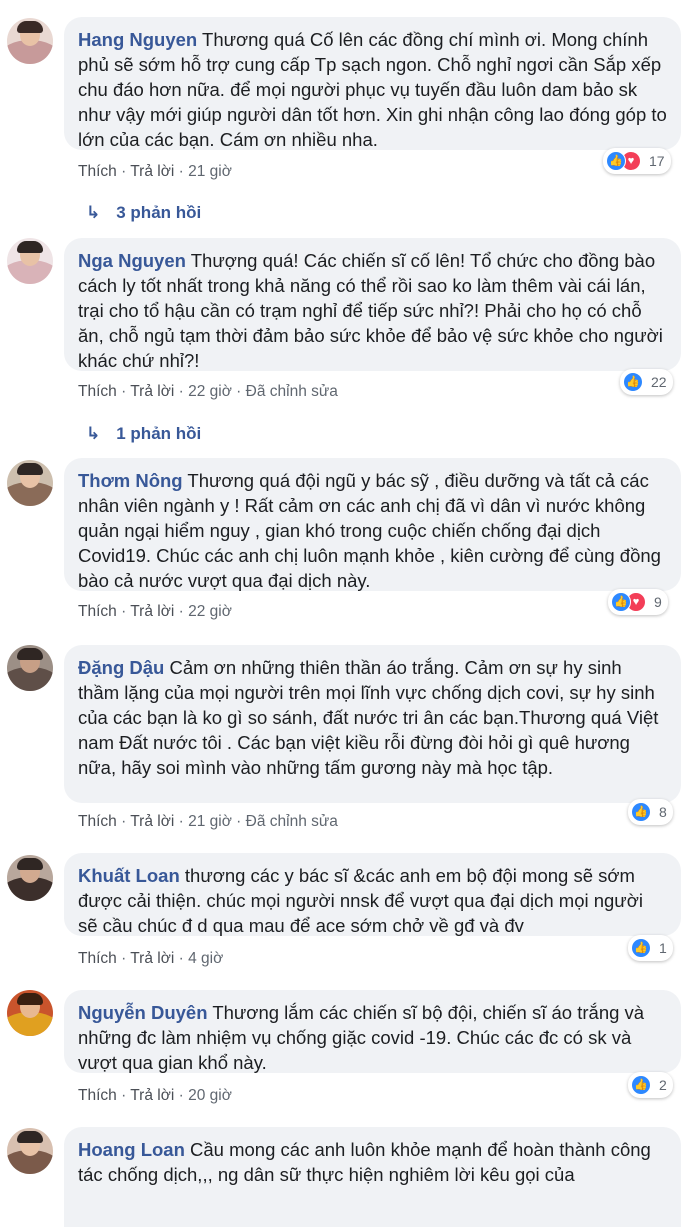 The height and width of the screenshot is (1227, 700). What do you see at coordinates (131, 1149) in the screenshot?
I see `comment-author: Hoang Loan` at bounding box center [131, 1149].